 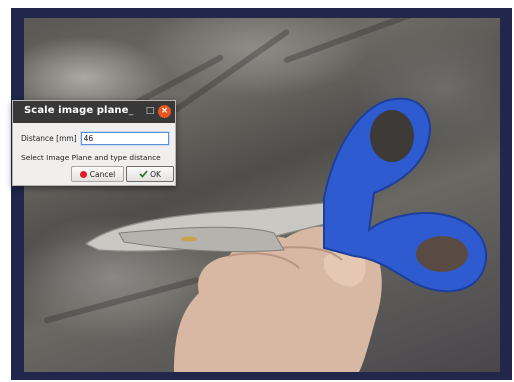 What do you see at coordinates (124, 138) in the screenshot?
I see `distance-input` at bounding box center [124, 138].